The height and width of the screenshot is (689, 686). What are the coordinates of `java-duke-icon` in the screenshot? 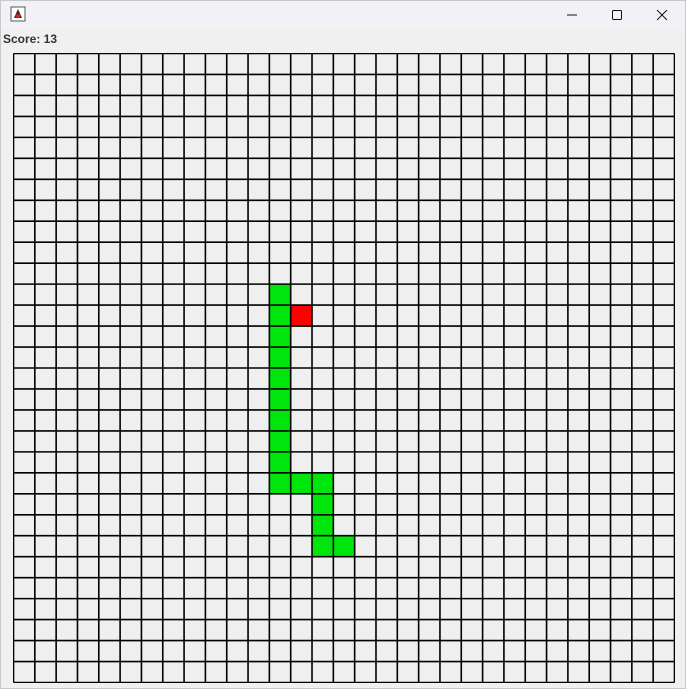 It's located at (18, 14).